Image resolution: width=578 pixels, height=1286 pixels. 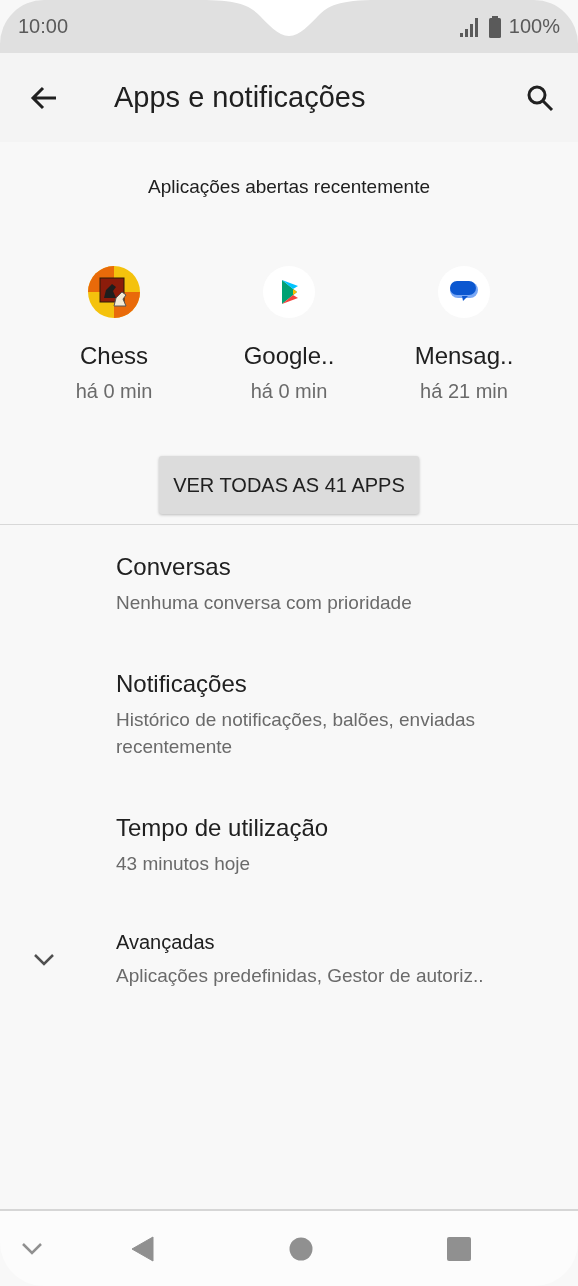 I want to click on back-icon, so click(x=44, y=97).